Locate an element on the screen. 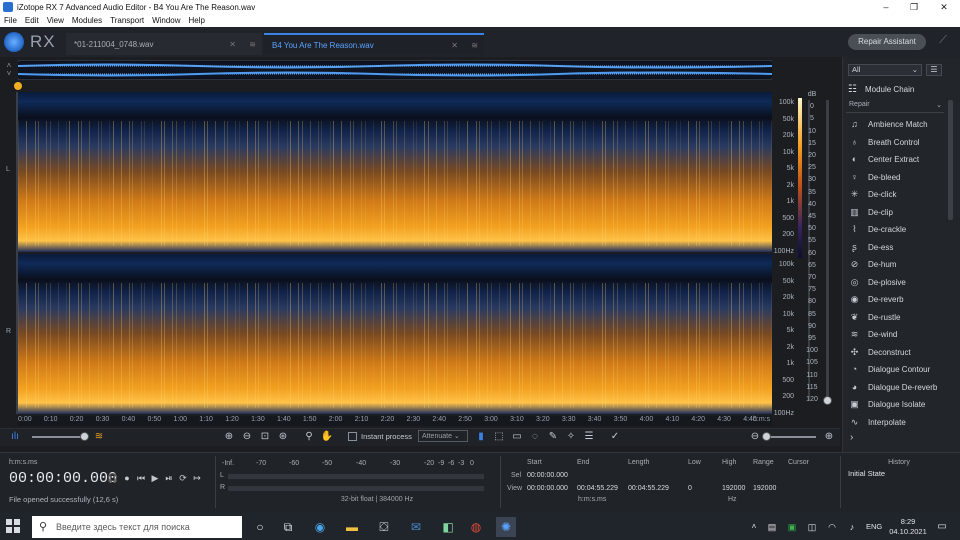  history-item: Initial State is located at coordinates (866, 473).